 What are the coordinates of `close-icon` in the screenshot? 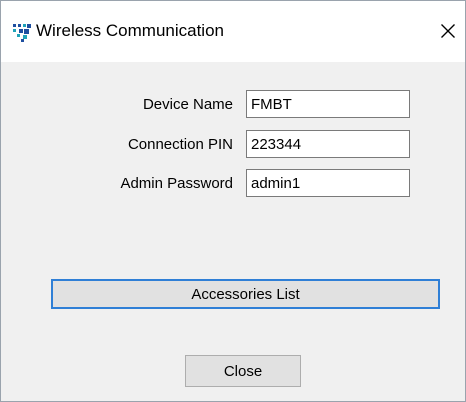 It's located at (448, 31).